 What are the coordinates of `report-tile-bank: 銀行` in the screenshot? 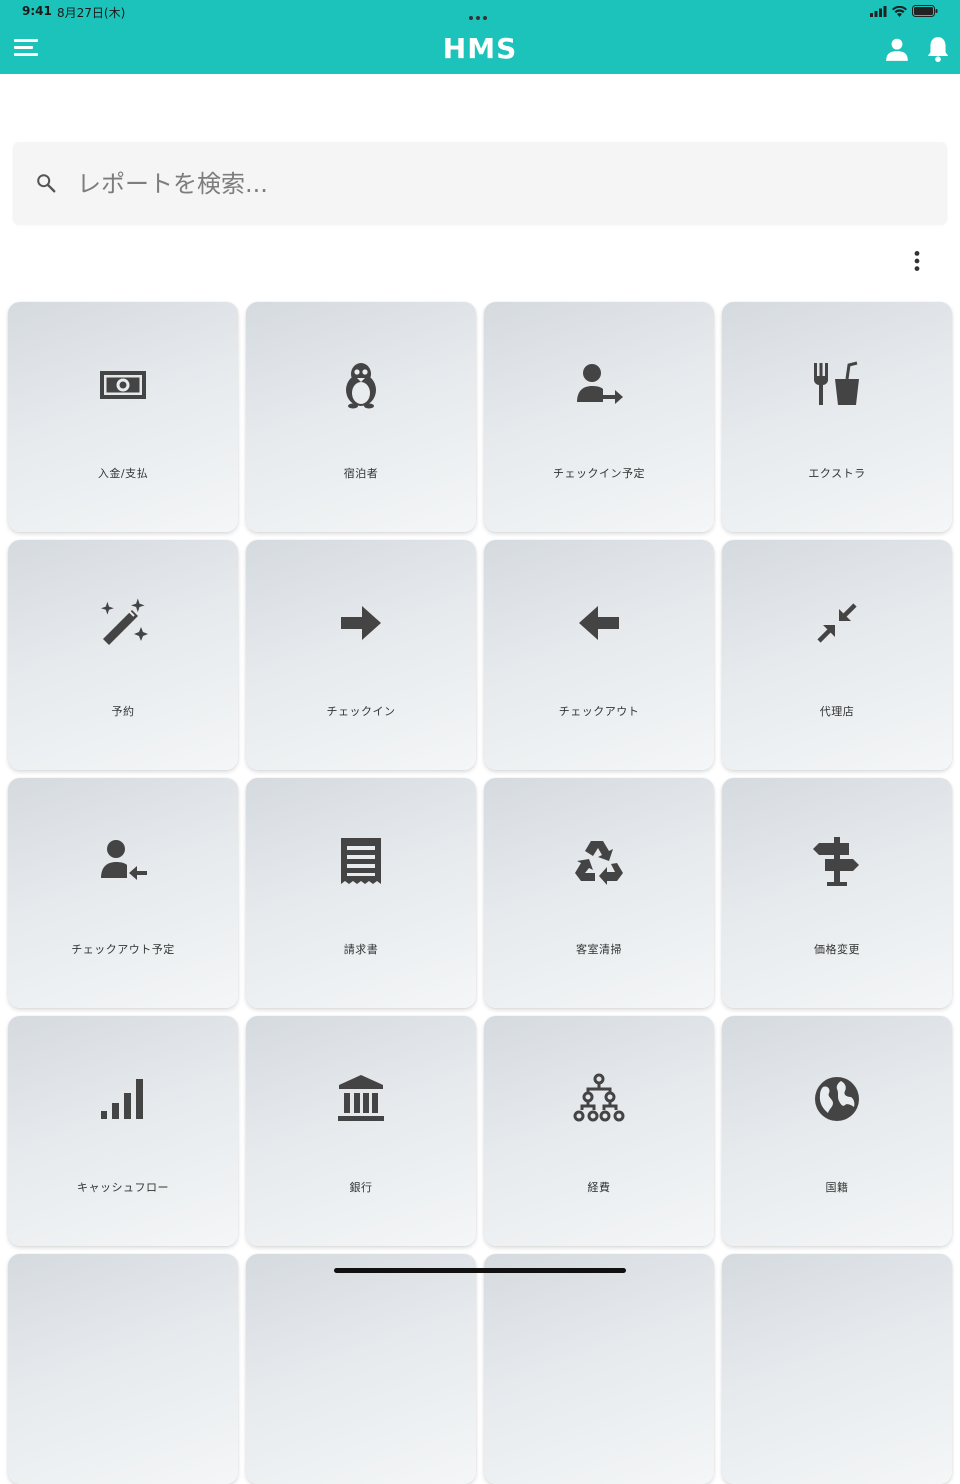 It's located at (361, 1131).